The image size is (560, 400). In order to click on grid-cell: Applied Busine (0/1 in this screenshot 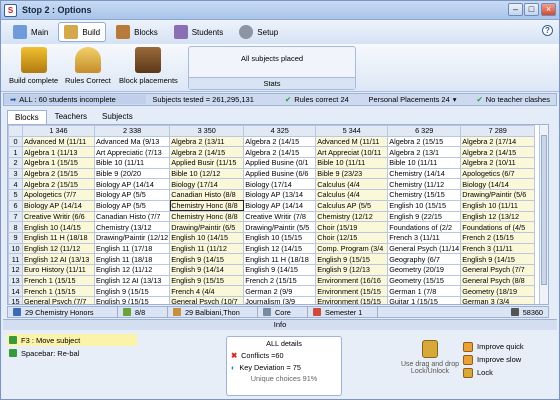, I will do `click(280, 163)`.